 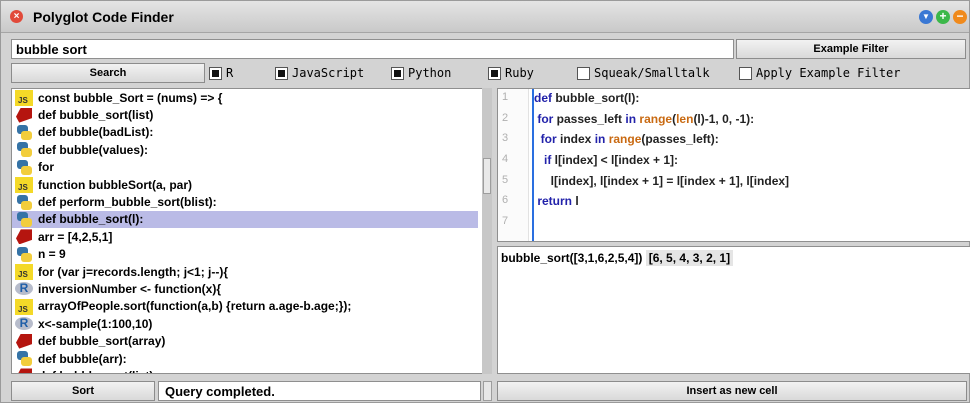 What do you see at coordinates (485, 17) in the screenshot?
I see `title-bar: × Polyglot Code Finder ▼ + −` at bounding box center [485, 17].